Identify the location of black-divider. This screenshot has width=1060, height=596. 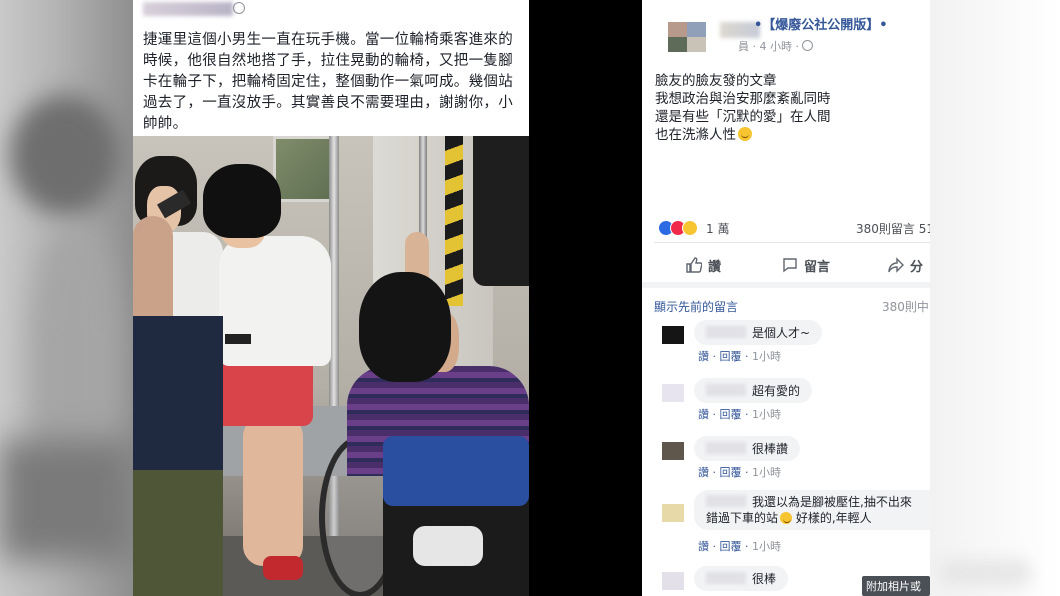
(585, 298).